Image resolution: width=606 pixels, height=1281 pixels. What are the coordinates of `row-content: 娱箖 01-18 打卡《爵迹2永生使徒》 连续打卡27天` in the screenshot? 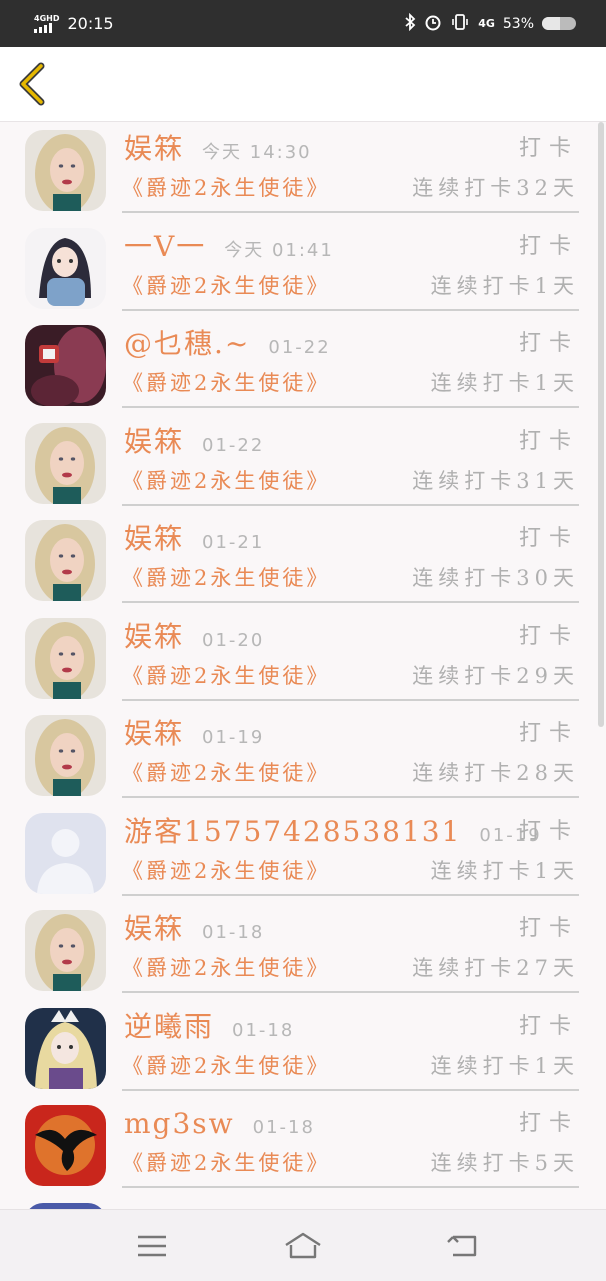 It's located at (350, 947).